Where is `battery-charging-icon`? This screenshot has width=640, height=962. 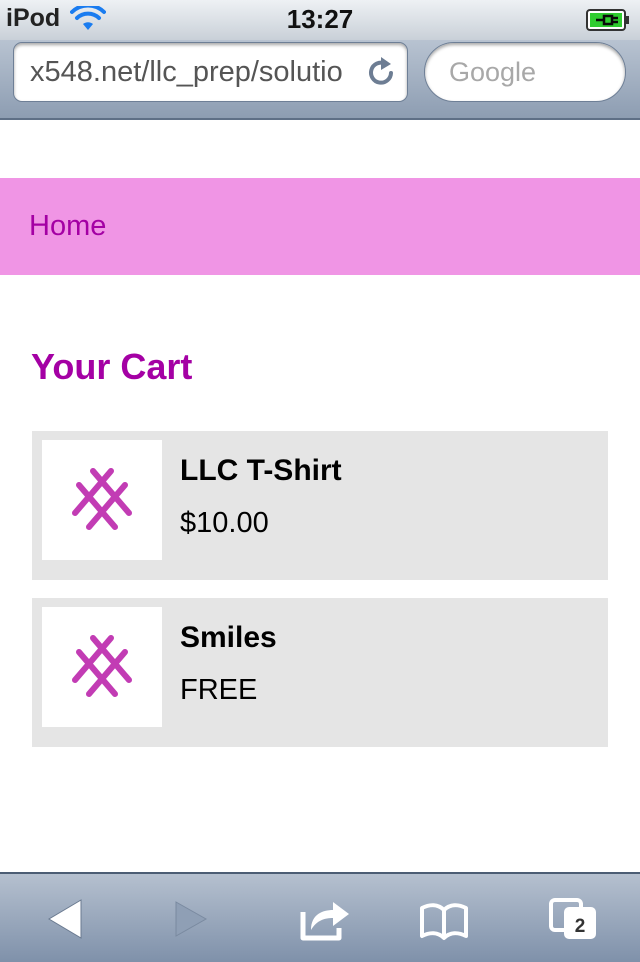 battery-charging-icon is located at coordinates (608, 20).